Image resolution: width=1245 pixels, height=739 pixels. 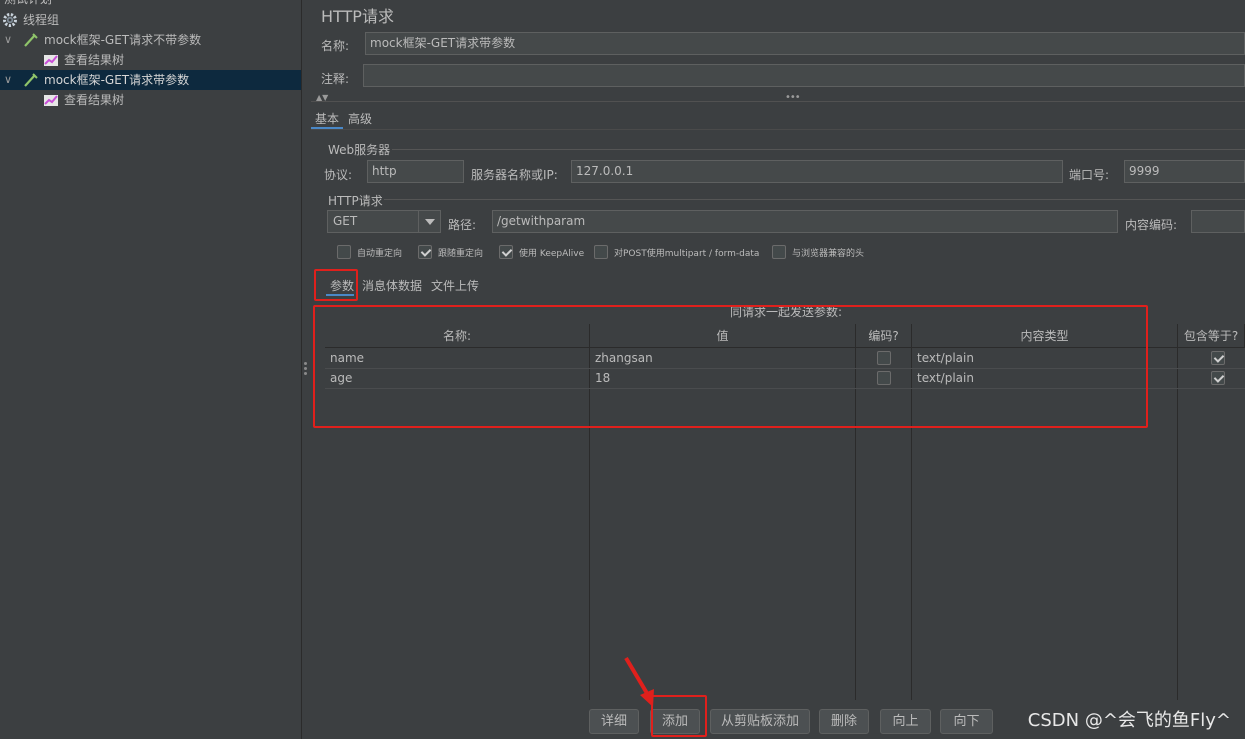 I want to click on multipart-checkbox, so click(x=601, y=252).